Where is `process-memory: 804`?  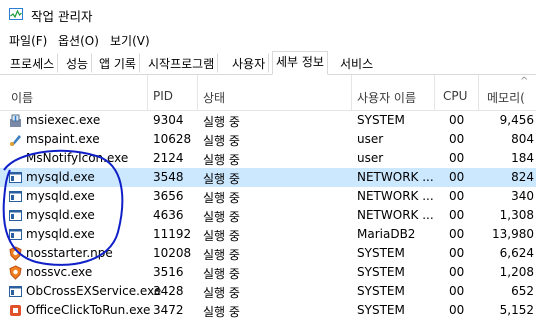 process-memory: 804 is located at coordinates (522, 139).